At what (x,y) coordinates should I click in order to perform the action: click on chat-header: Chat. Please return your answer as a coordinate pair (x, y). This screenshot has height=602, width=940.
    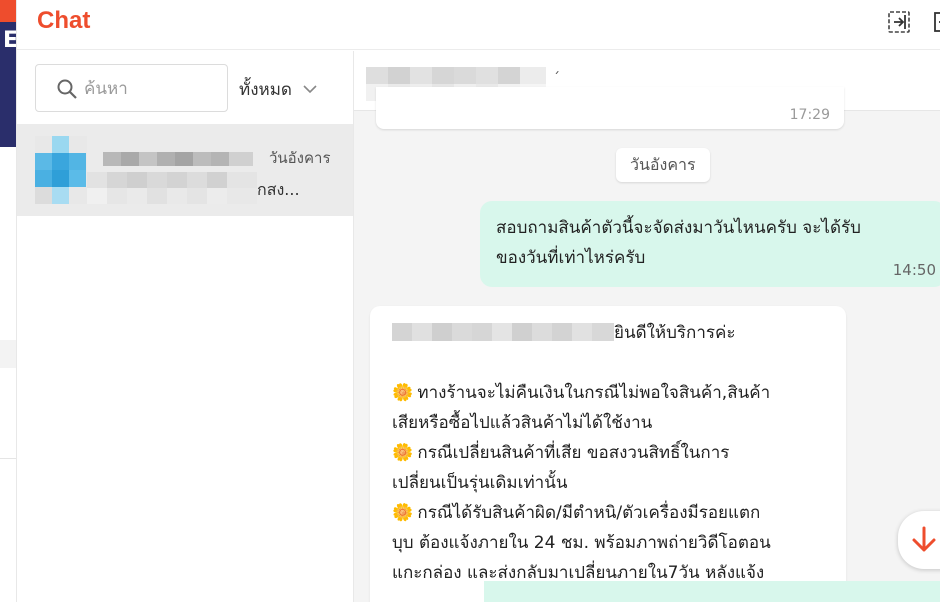
    Looking at the image, I should click on (478, 25).